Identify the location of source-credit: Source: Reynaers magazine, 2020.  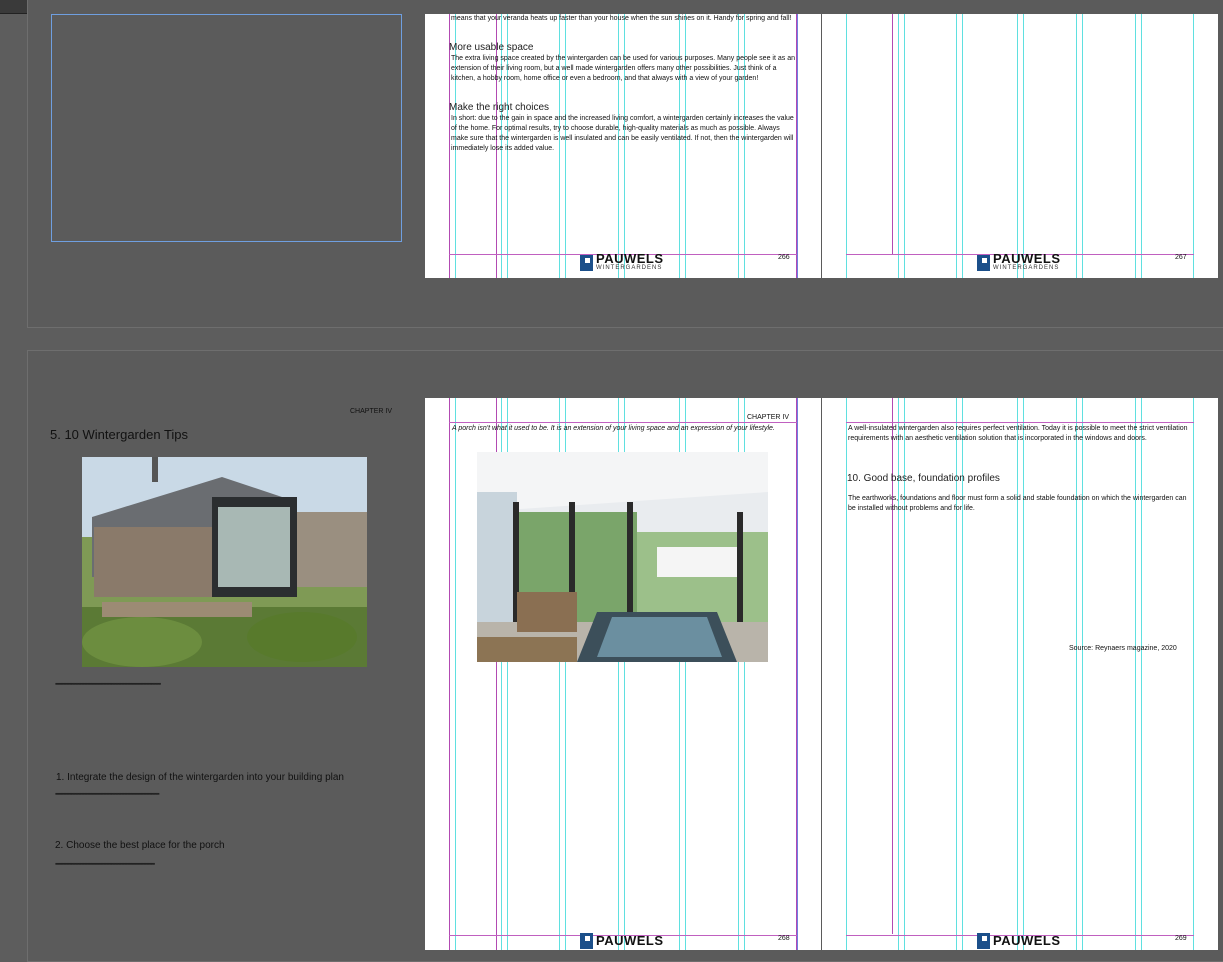
(1123, 648).